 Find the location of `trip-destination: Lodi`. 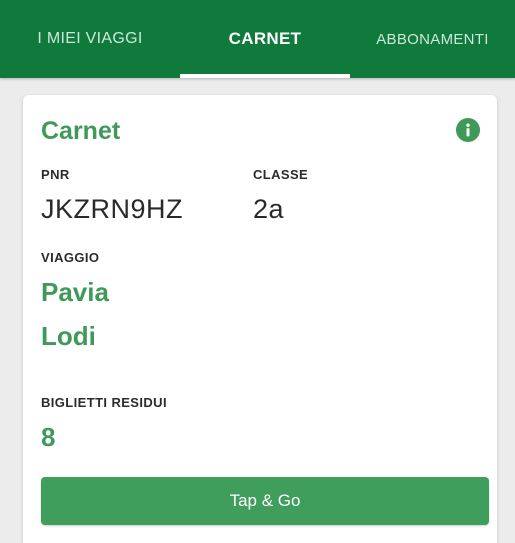

trip-destination: Lodi is located at coordinates (68, 336).